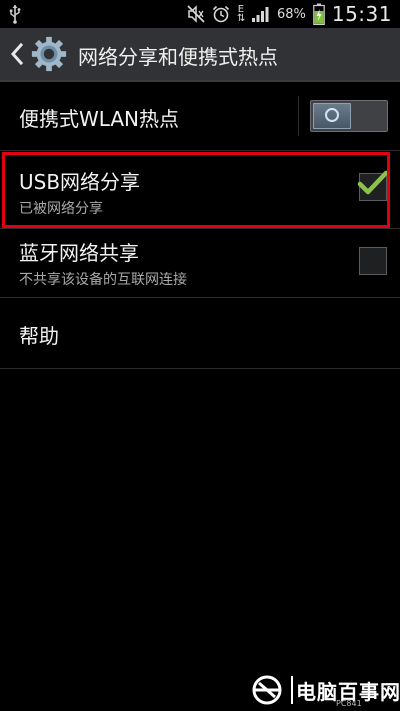  What do you see at coordinates (80, 182) in the screenshot?
I see `setting-title: USB网络分享` at bounding box center [80, 182].